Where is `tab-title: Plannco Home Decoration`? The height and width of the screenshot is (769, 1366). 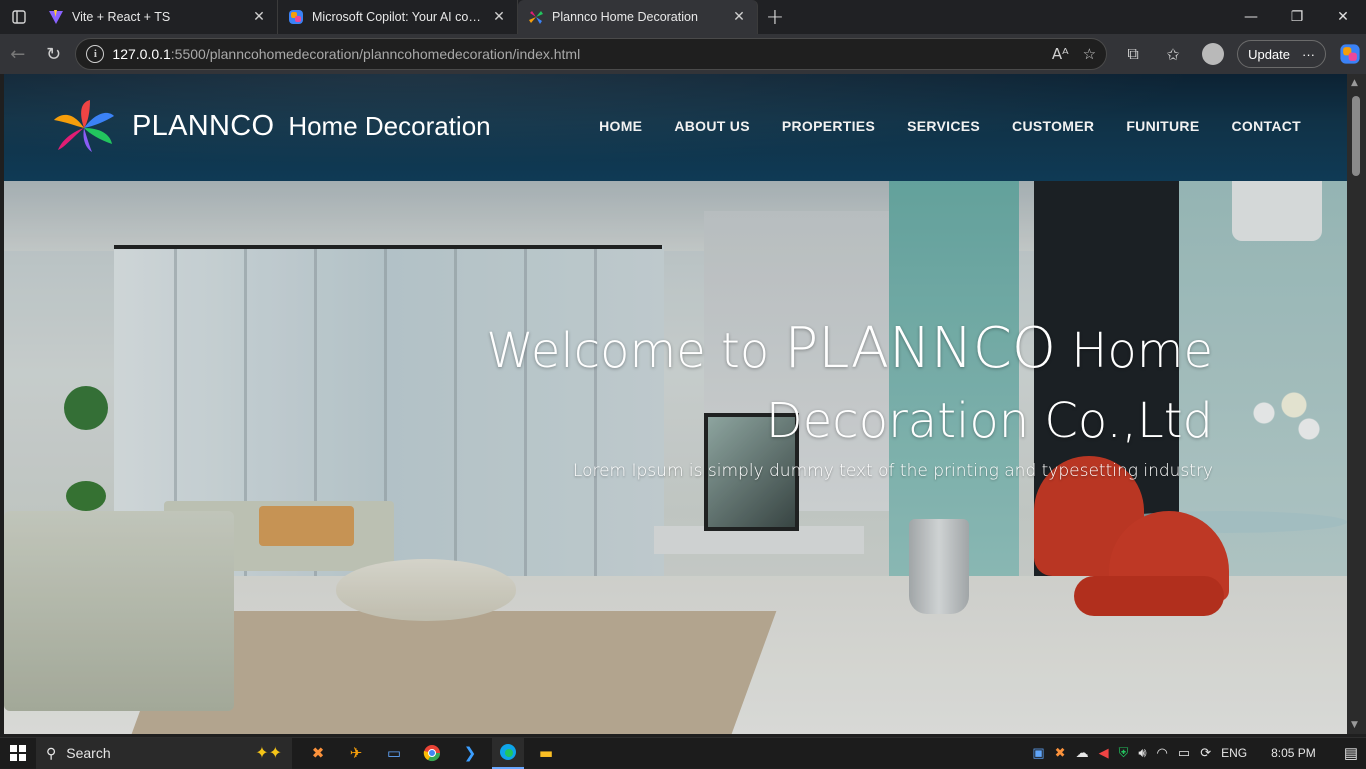
tab-title: Plannco Home Decoration is located at coordinates (625, 17).